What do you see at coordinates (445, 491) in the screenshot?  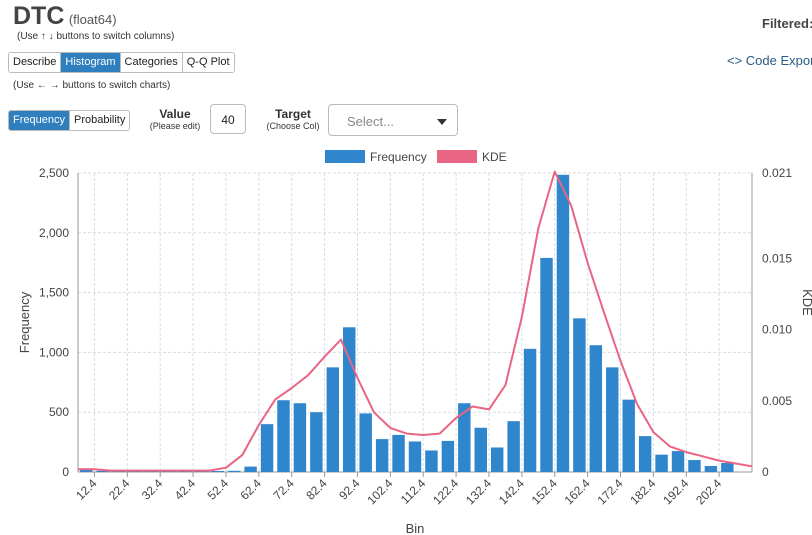 I see `x-tick-label: 122.4` at bounding box center [445, 491].